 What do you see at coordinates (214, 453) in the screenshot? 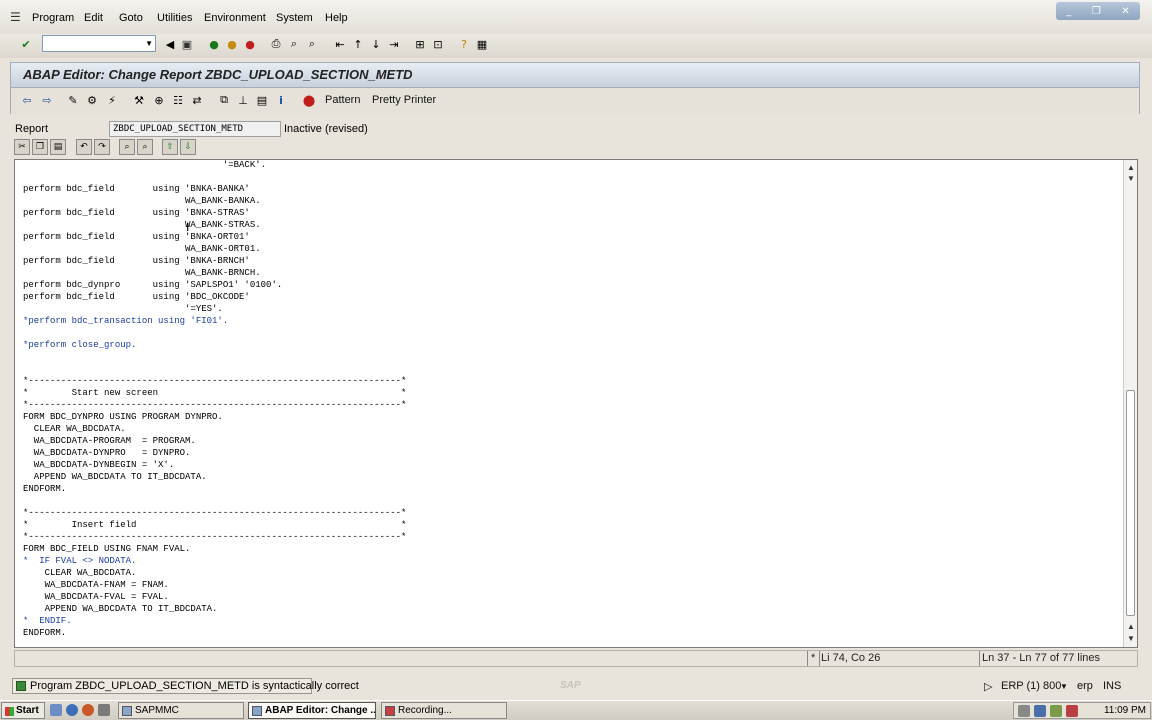
I see `code-line: WA_BDCDATA-DYNPRO = DYNPRO.` at bounding box center [214, 453].